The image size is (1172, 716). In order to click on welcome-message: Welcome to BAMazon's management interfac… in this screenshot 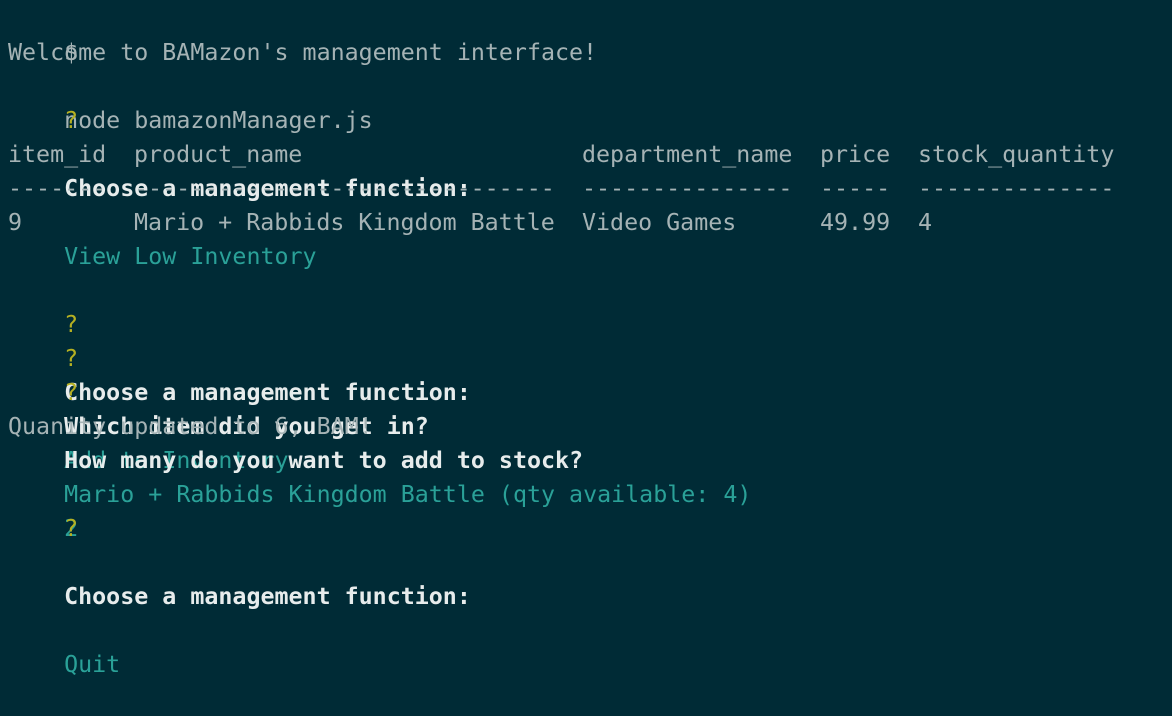, I will do `click(303, 52)`.